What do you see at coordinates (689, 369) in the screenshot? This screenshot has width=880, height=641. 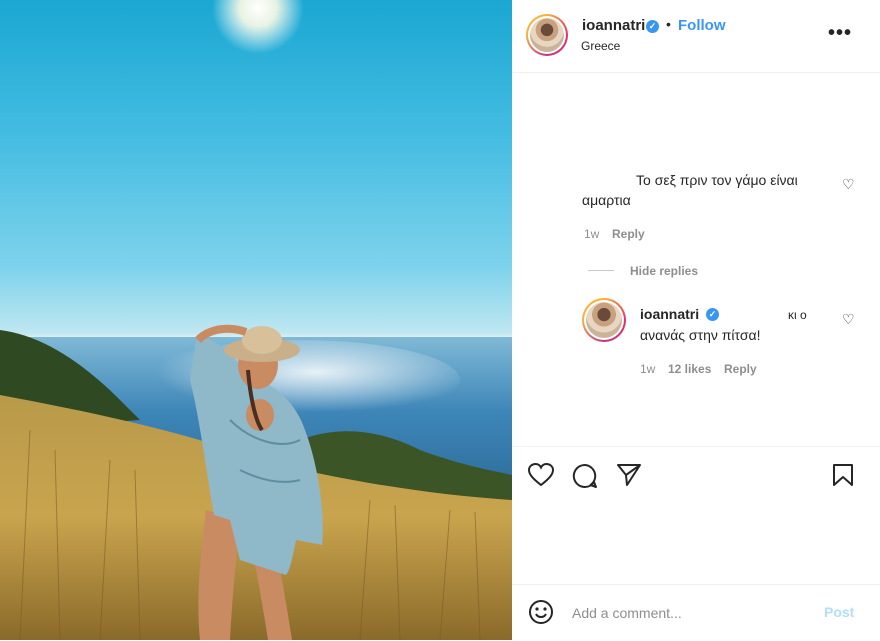 I see `reply-likes-count: 12 likes` at bounding box center [689, 369].